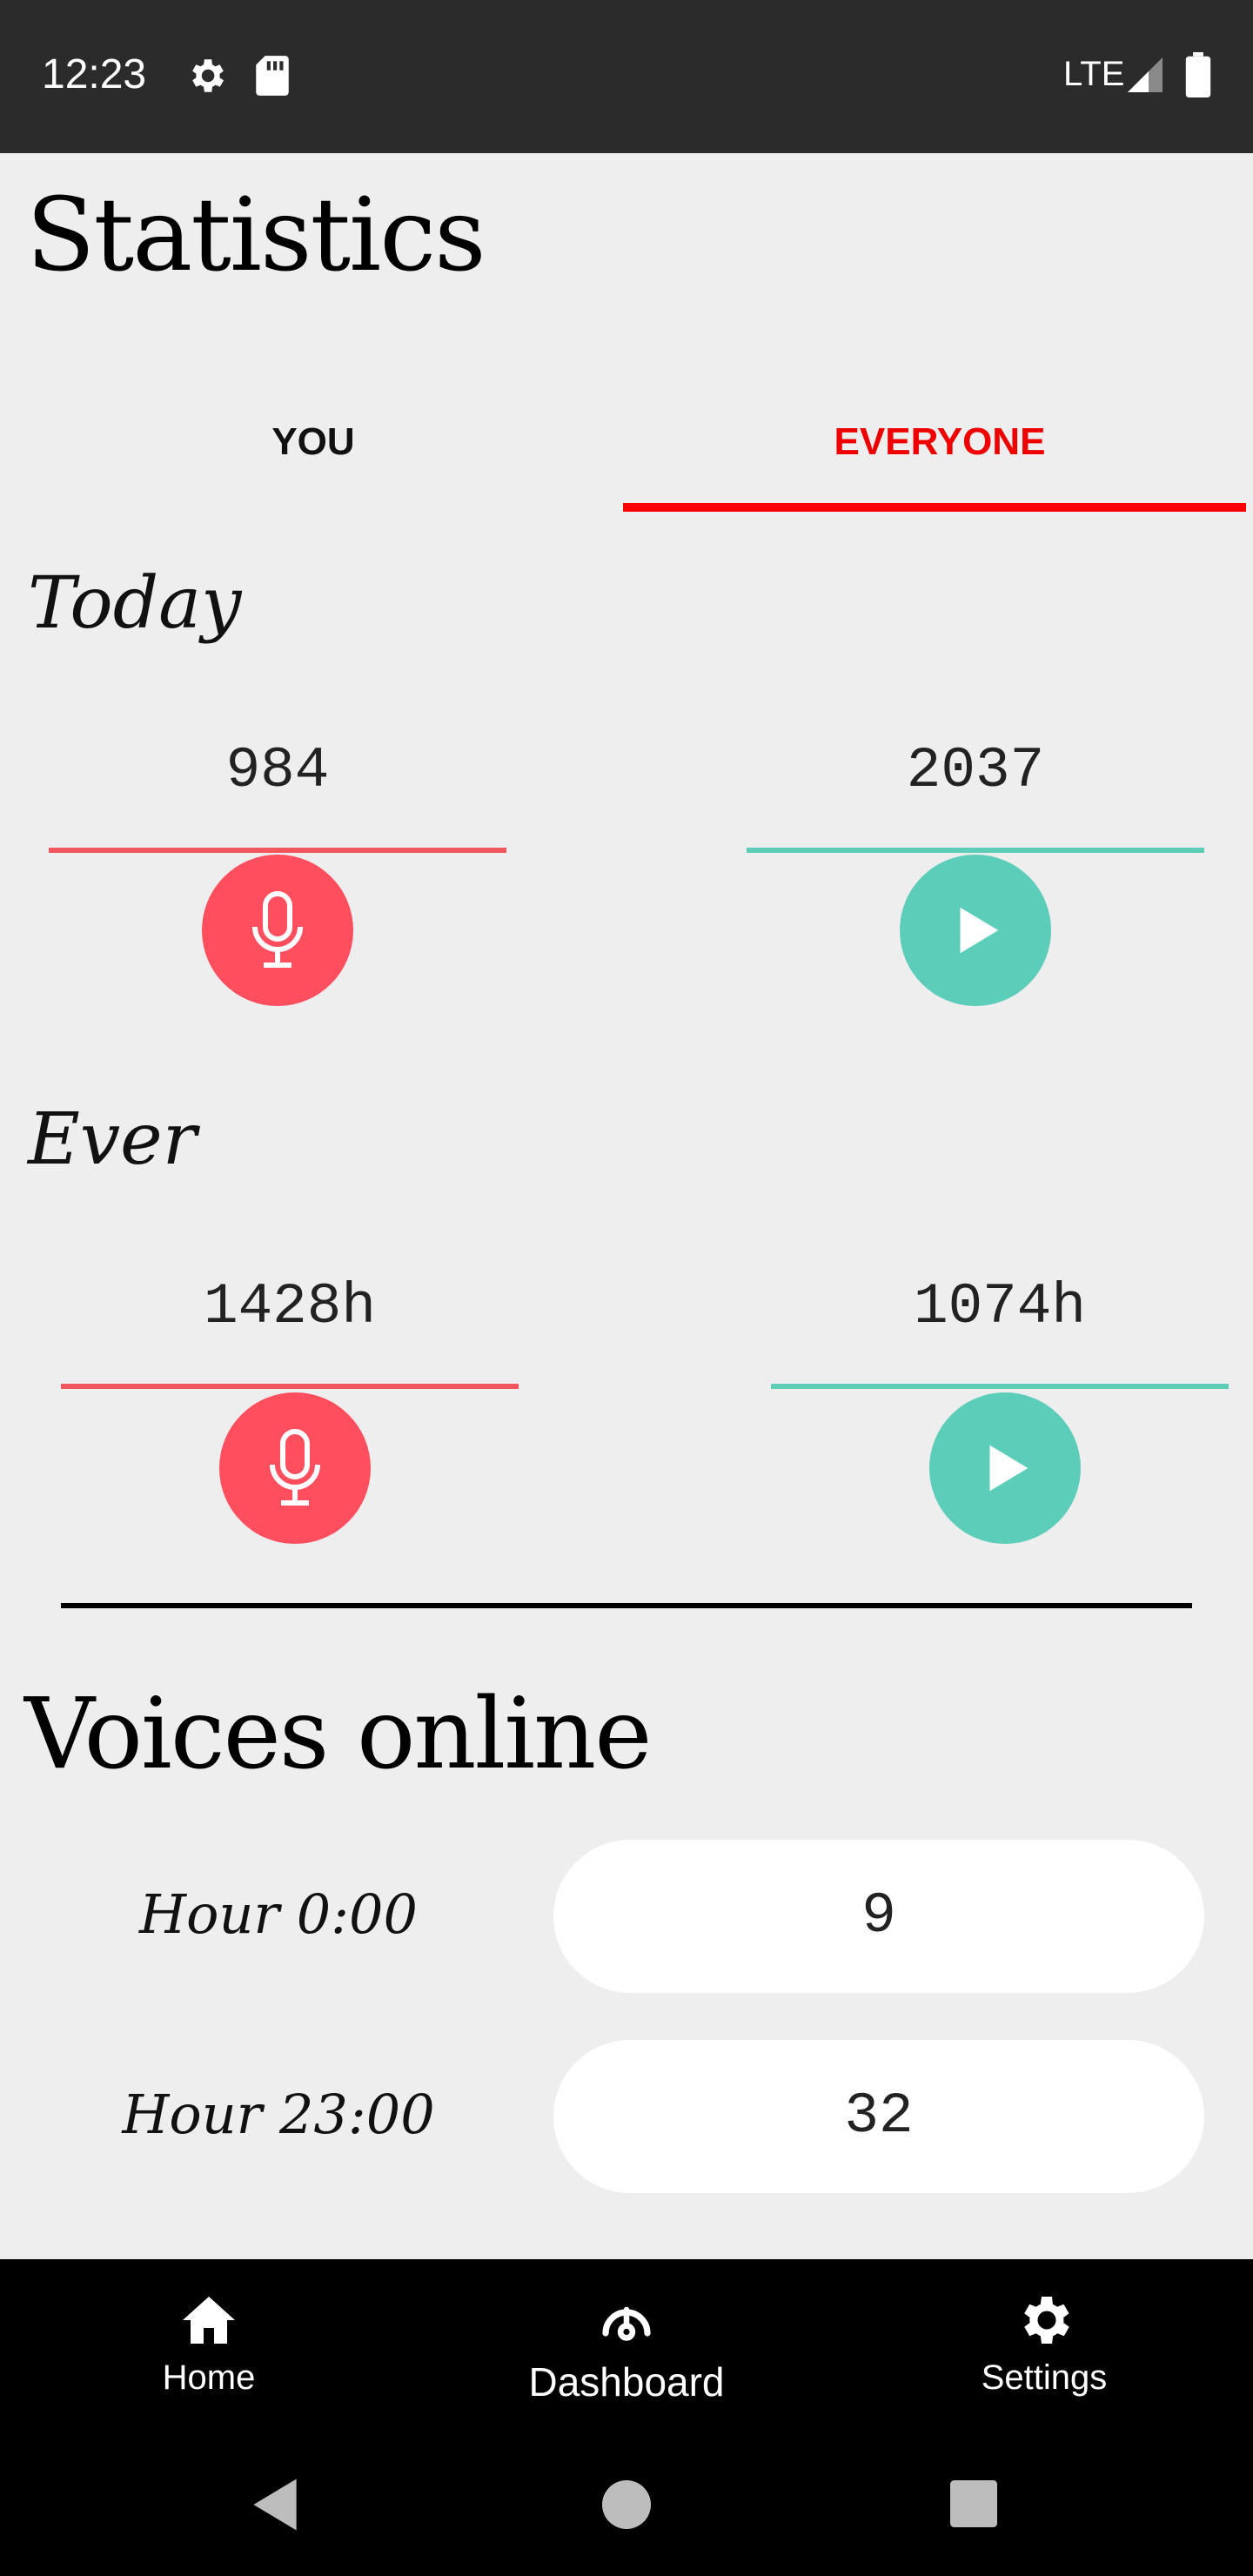 This screenshot has height=2576, width=1253. I want to click on dashboard-icon, so click(626, 2324).